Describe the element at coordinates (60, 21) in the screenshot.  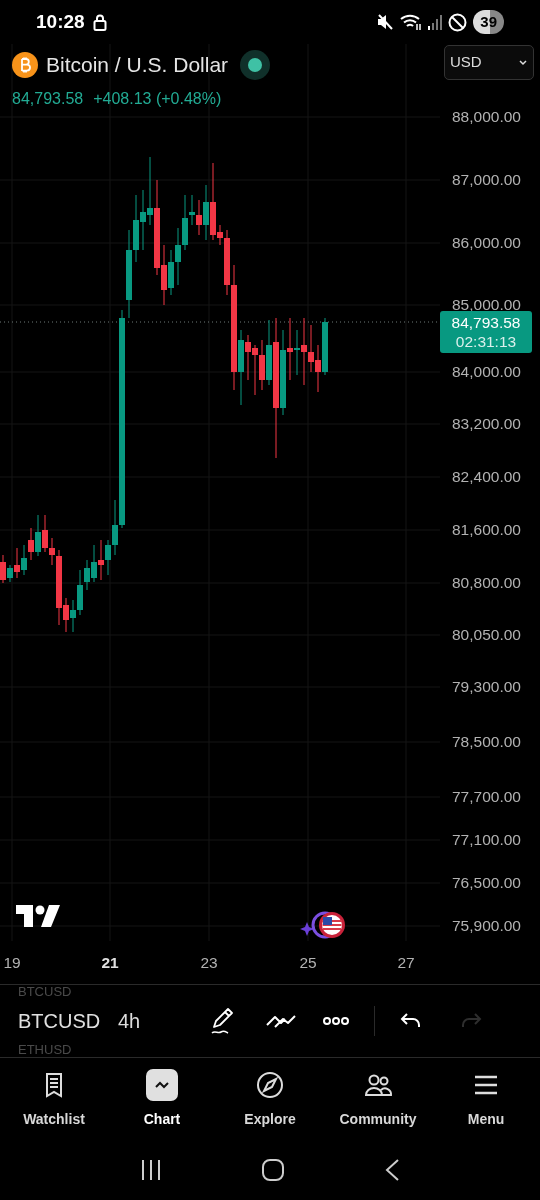
I see `status-time: 10:28` at that location.